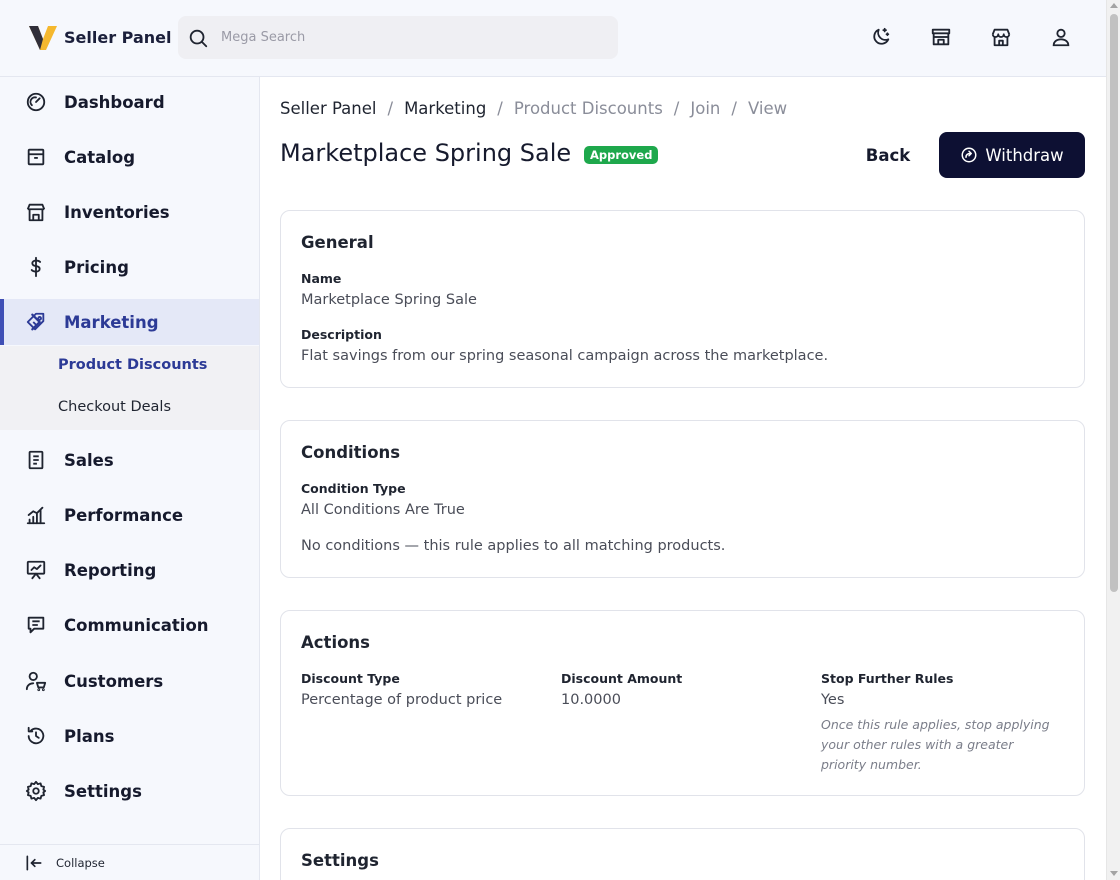 The height and width of the screenshot is (880, 1120). I want to click on logo-icon, so click(43, 37).